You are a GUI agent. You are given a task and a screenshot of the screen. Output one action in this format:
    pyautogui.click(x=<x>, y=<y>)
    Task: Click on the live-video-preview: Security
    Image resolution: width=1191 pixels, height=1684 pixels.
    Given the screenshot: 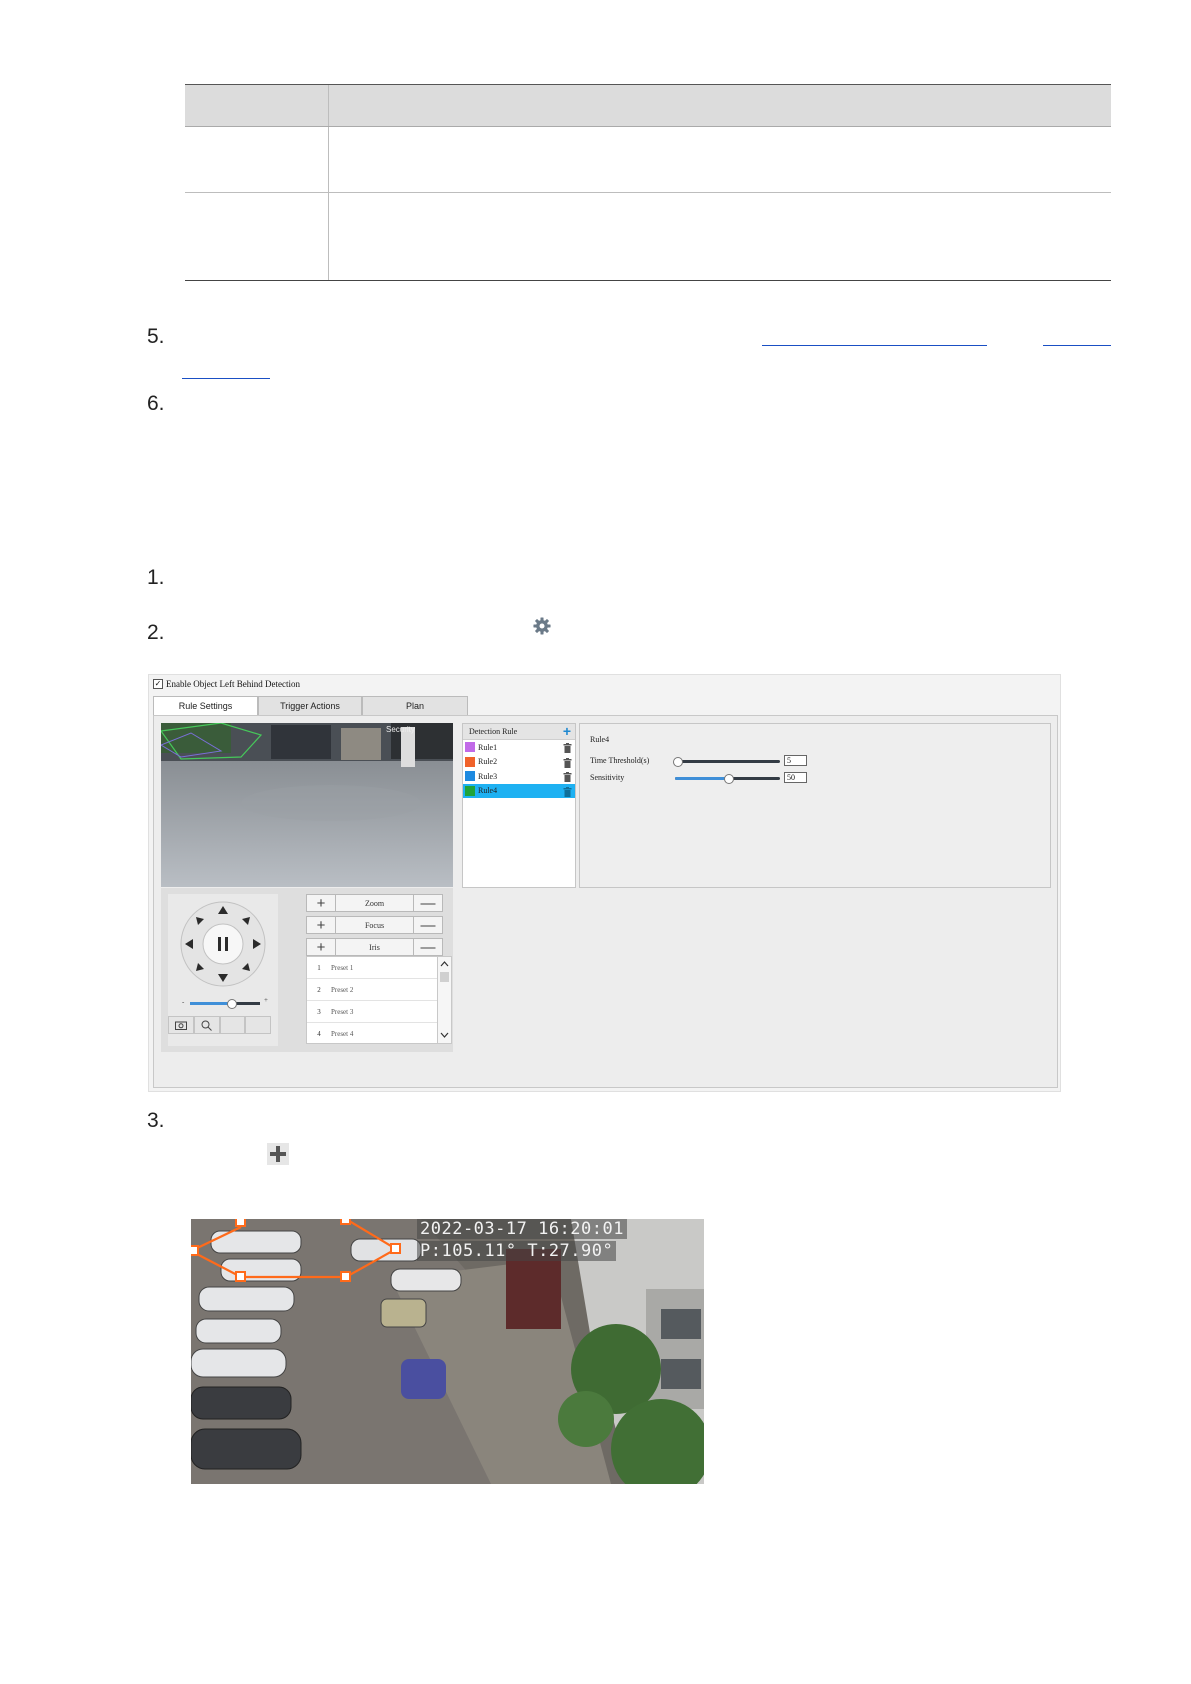 What is the action you would take?
    pyautogui.click(x=307, y=805)
    